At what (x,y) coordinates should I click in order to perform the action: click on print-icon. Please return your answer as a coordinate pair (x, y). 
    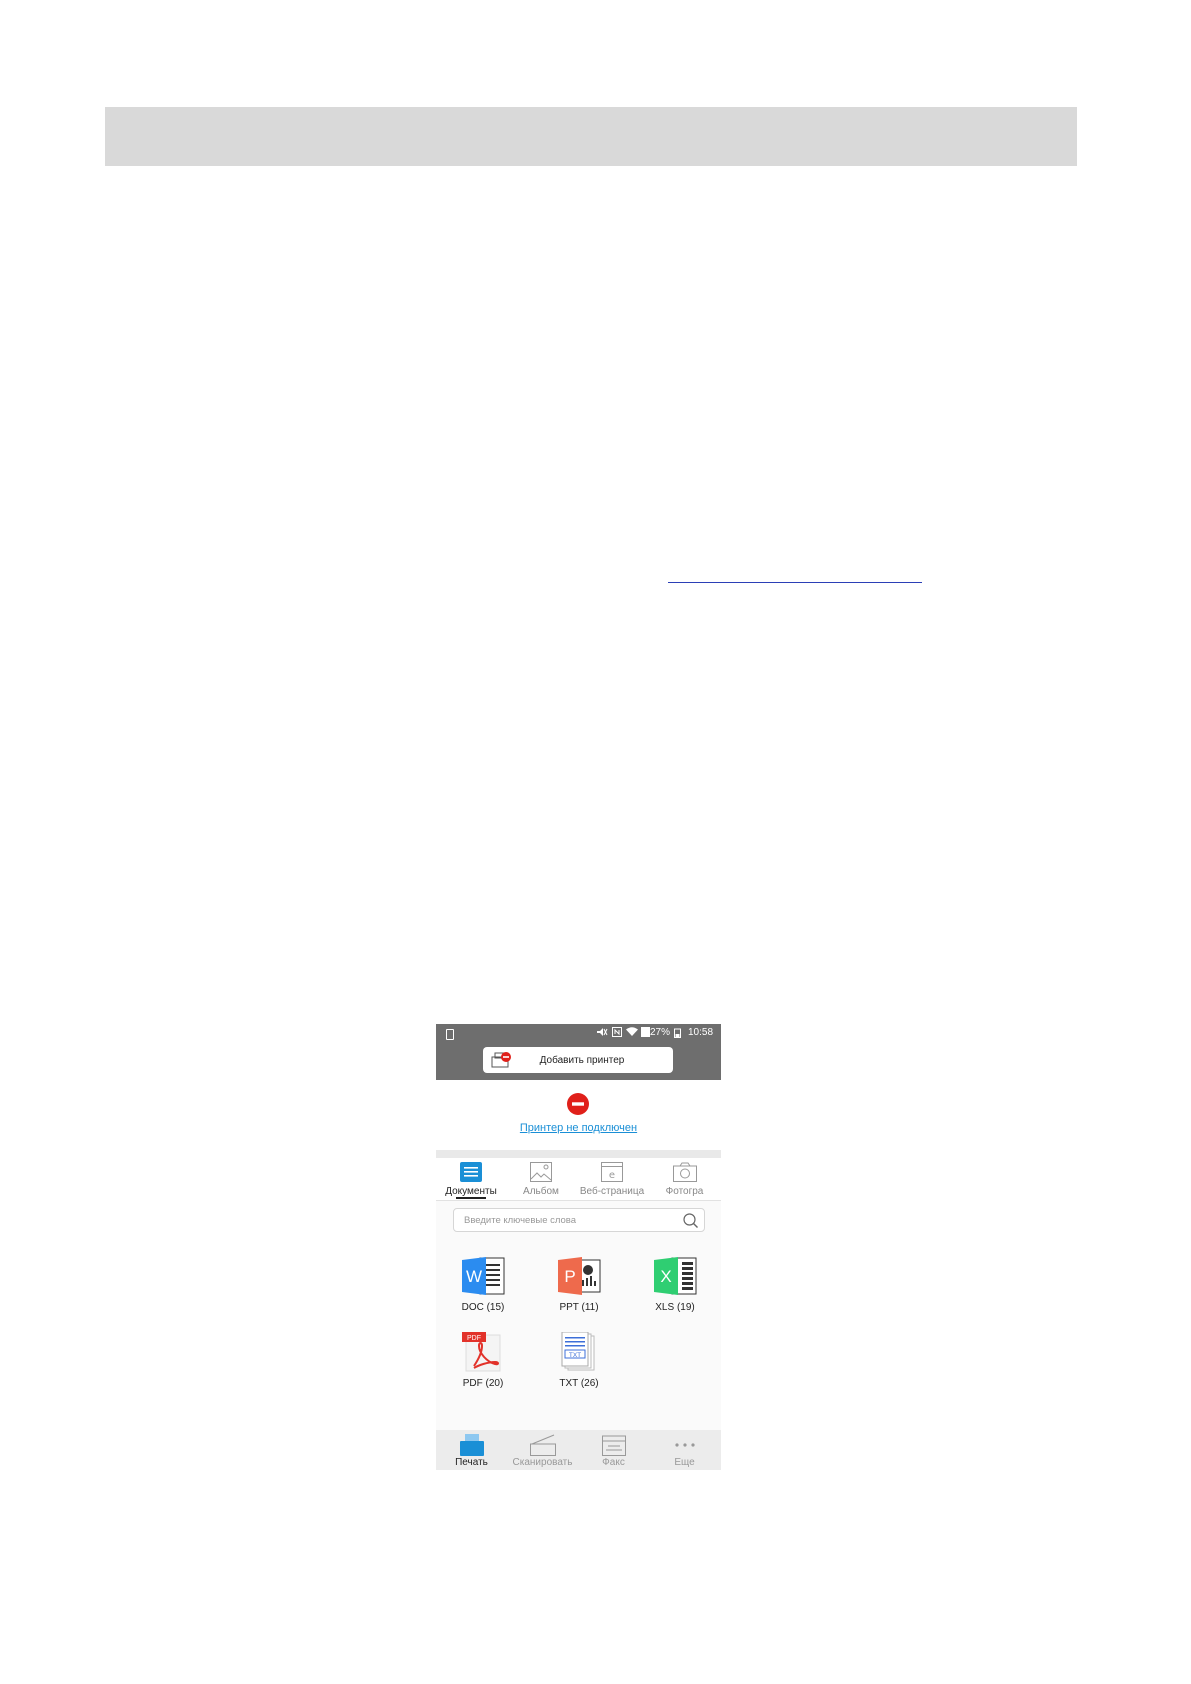
    Looking at the image, I should click on (471, 1445).